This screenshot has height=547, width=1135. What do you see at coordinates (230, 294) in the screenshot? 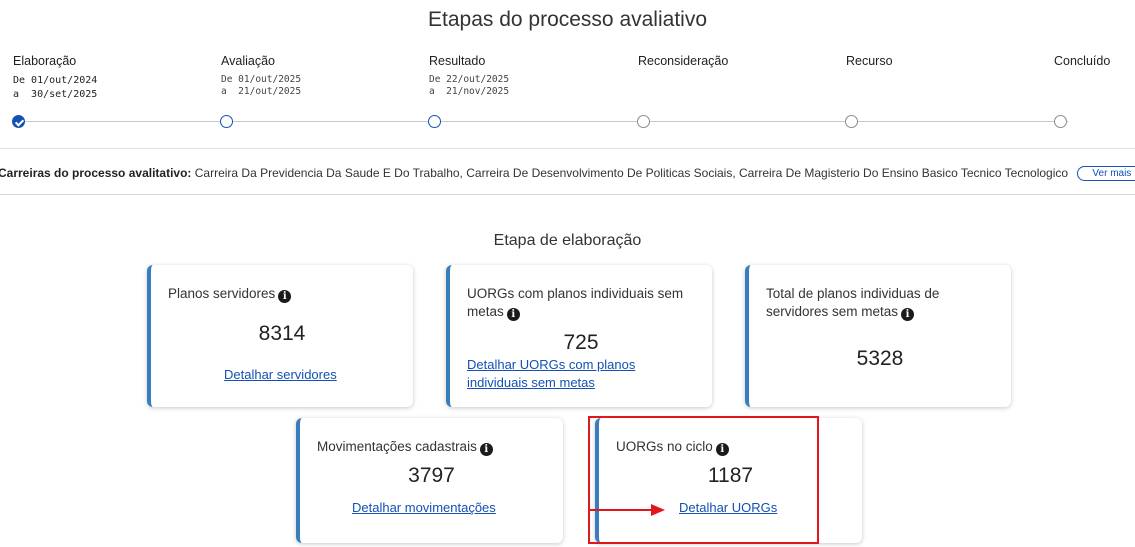
I see `card-title: Planos servidores i` at bounding box center [230, 294].